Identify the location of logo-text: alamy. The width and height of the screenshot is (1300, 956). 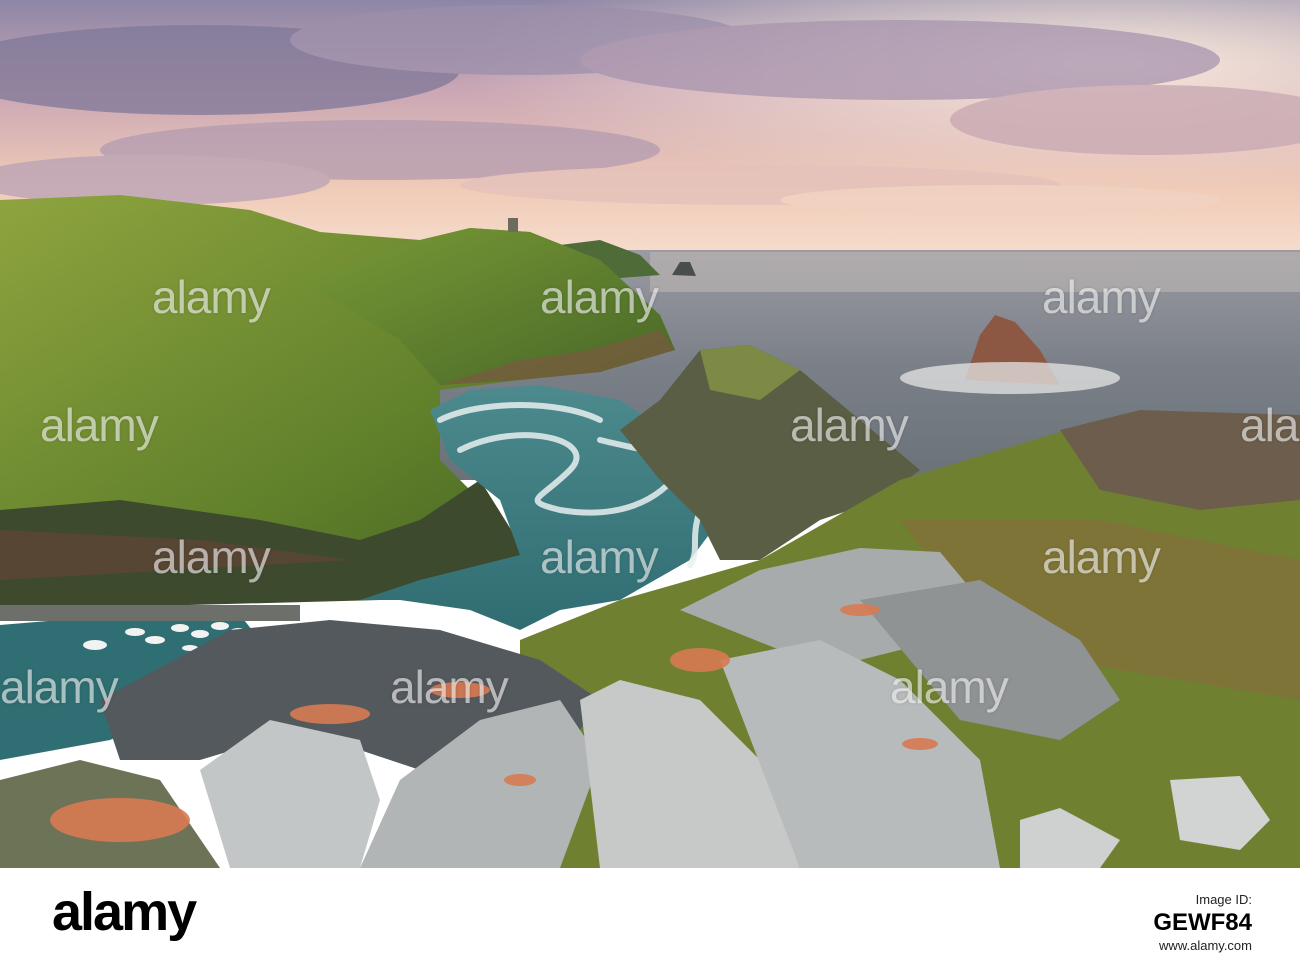
(124, 912).